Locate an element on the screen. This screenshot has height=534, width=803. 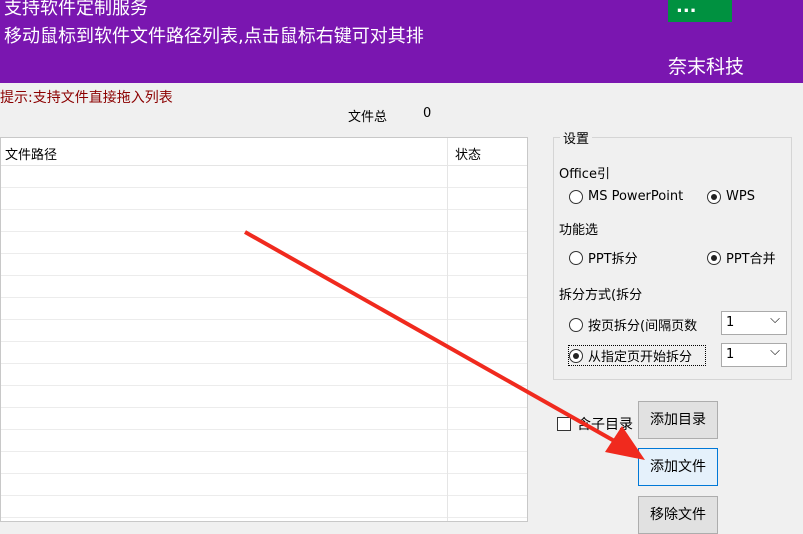
file-total-label: 文件总 is located at coordinates (368, 117).